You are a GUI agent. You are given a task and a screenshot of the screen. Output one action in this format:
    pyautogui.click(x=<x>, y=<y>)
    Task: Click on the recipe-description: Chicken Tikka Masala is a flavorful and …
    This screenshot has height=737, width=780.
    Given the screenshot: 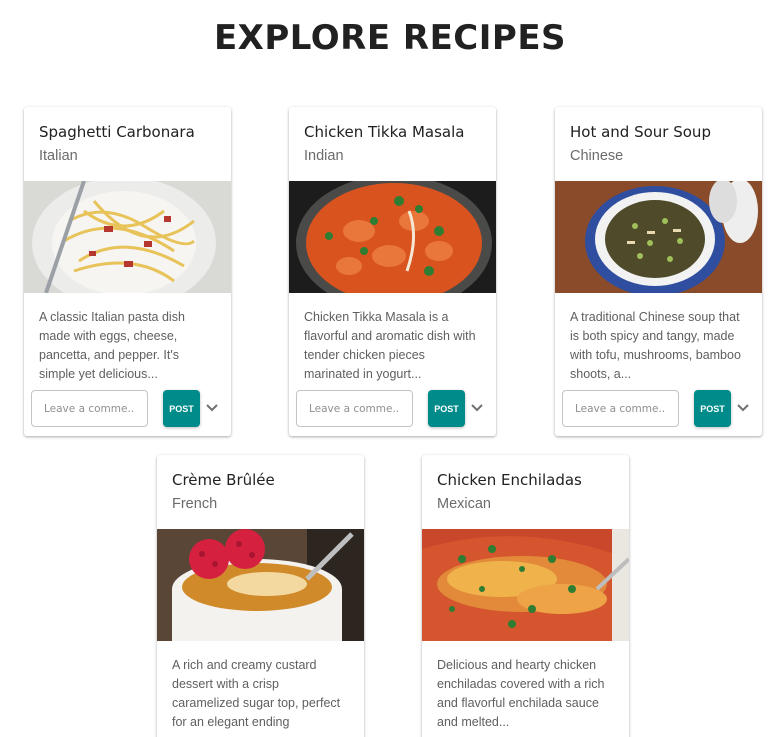 What is the action you would take?
    pyautogui.click(x=390, y=345)
    